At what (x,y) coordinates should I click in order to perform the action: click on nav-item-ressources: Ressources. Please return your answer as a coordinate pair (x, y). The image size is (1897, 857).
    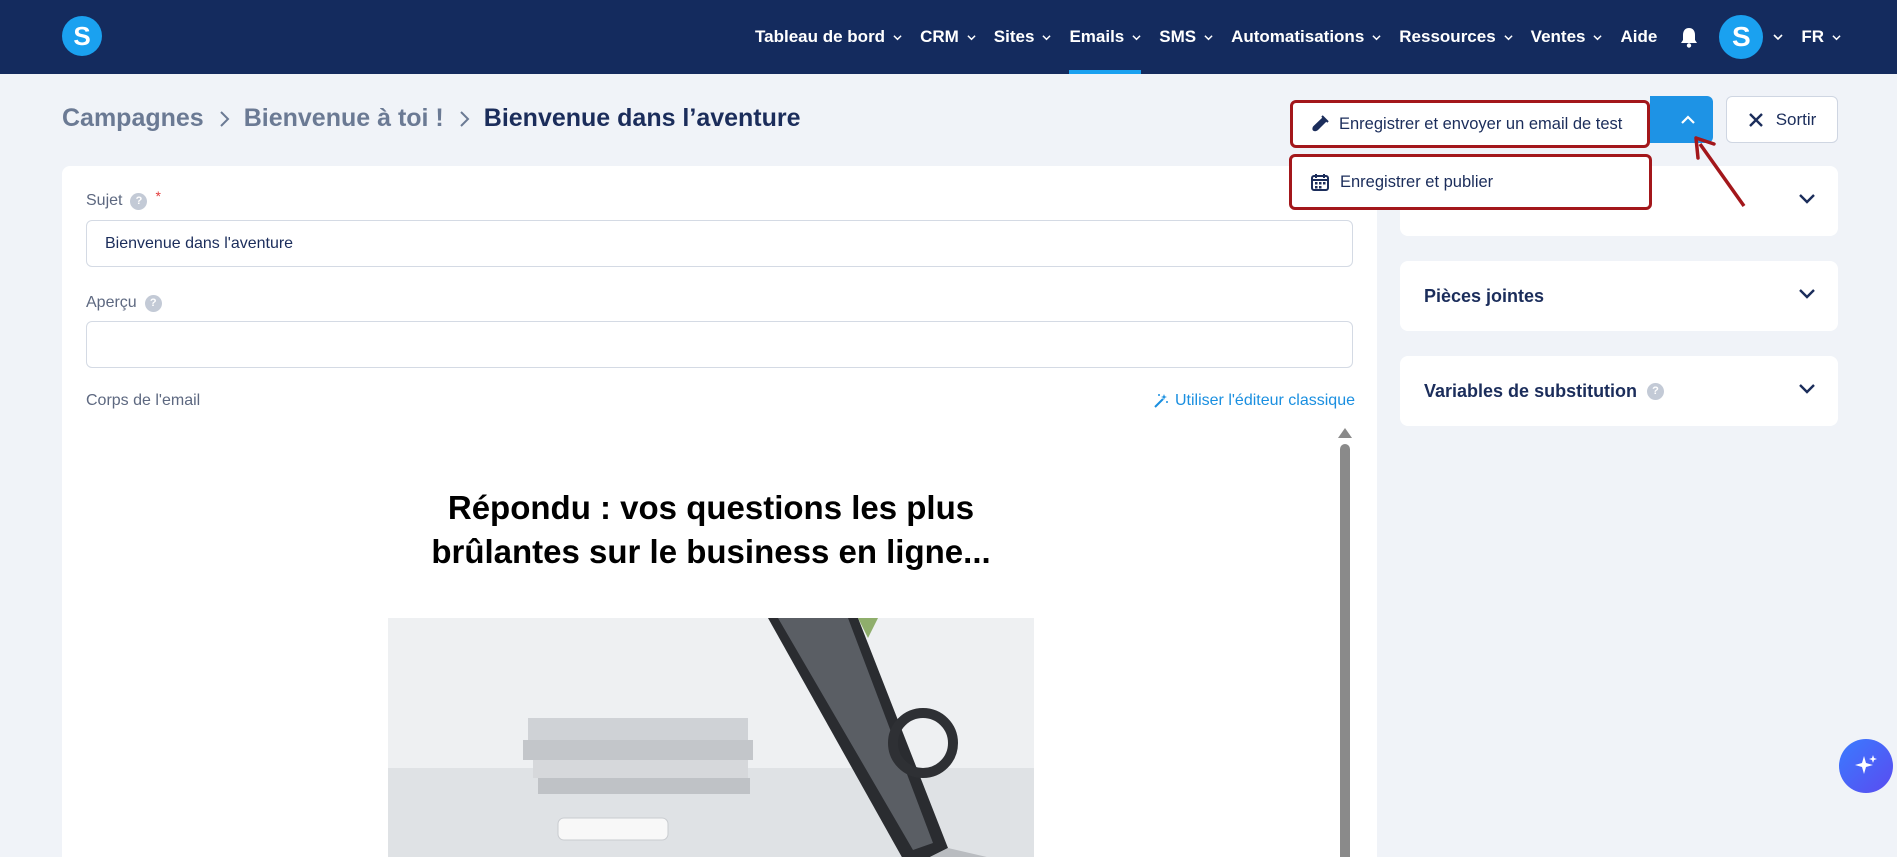
    Looking at the image, I should click on (1456, 37).